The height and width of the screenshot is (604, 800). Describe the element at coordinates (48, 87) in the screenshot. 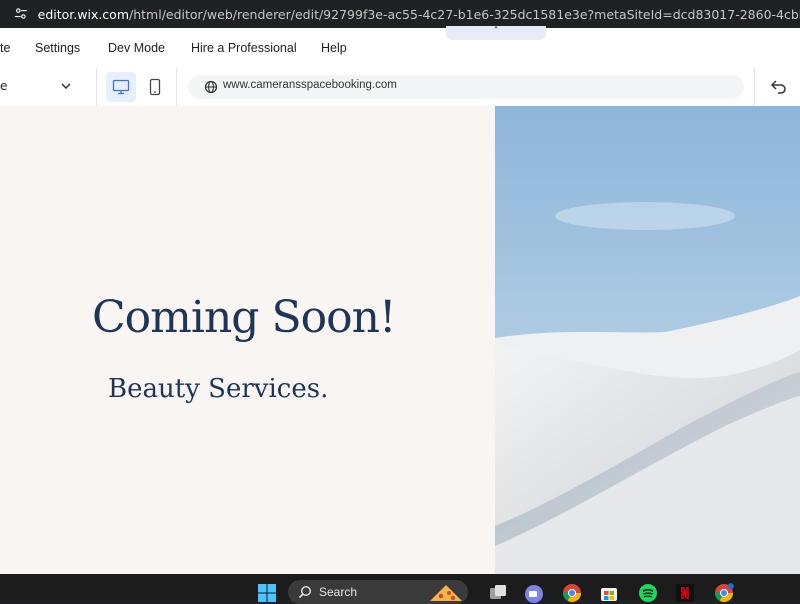

I see `page-selector: e` at that location.